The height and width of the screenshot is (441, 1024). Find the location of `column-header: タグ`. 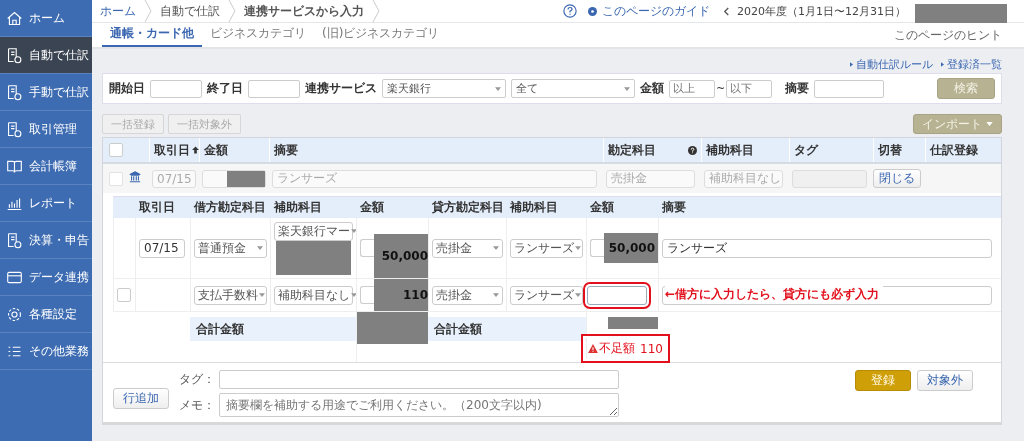

column-header: タグ is located at coordinates (831, 150).